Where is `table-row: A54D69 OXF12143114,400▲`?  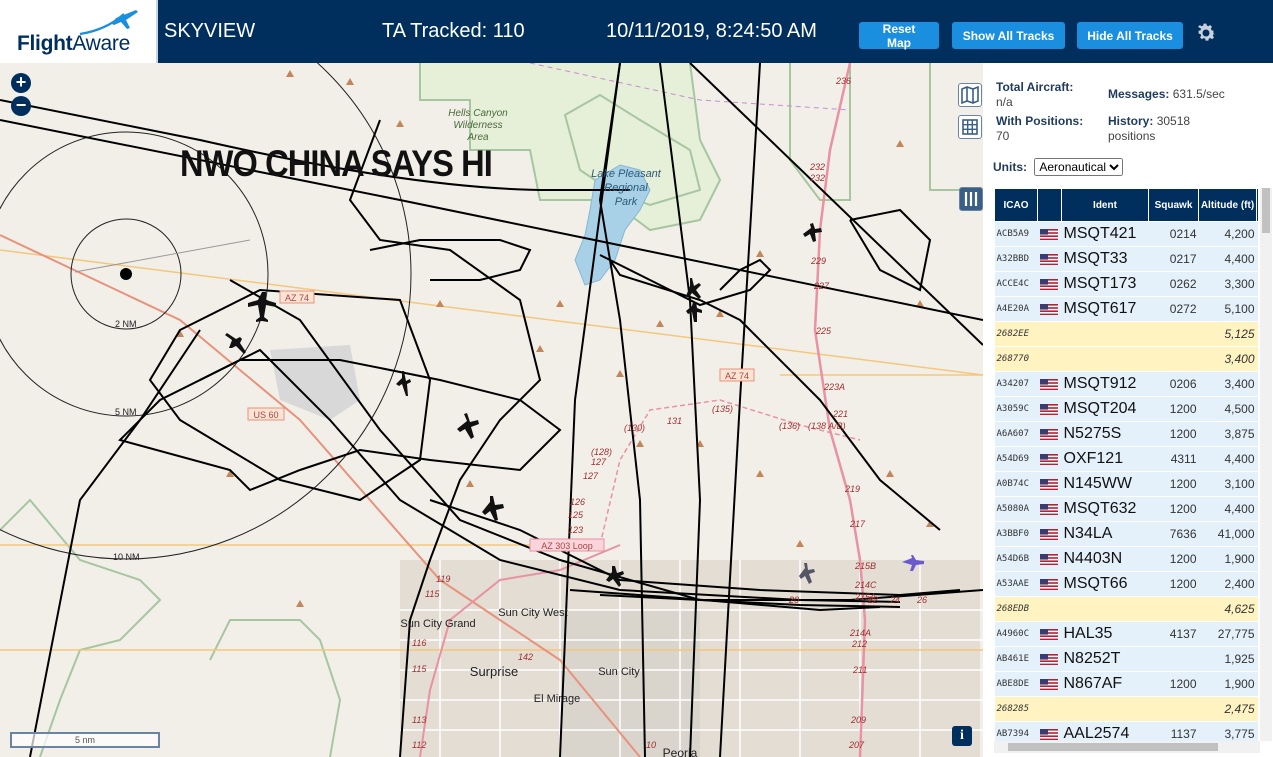
table-row: A54D69 OXF12143114,400▲ is located at coordinates (1126, 459).